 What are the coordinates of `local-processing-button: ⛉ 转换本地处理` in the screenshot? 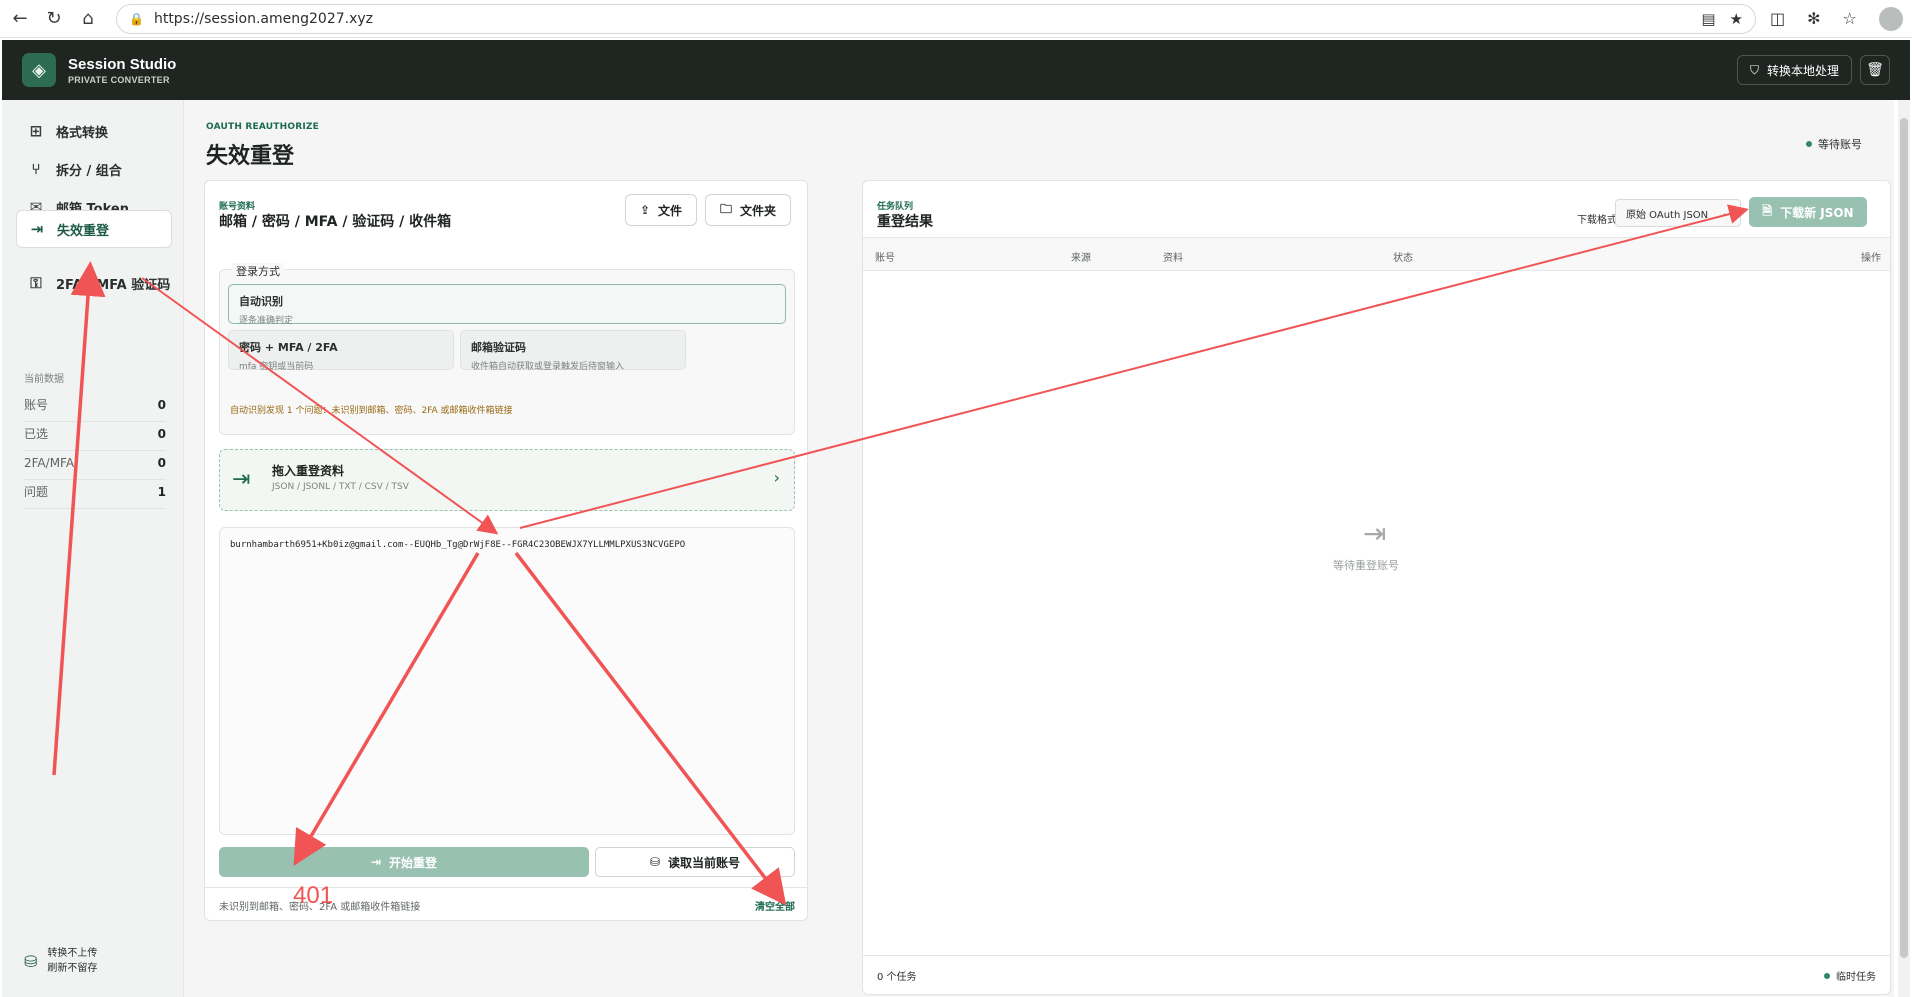 It's located at (1794, 70).